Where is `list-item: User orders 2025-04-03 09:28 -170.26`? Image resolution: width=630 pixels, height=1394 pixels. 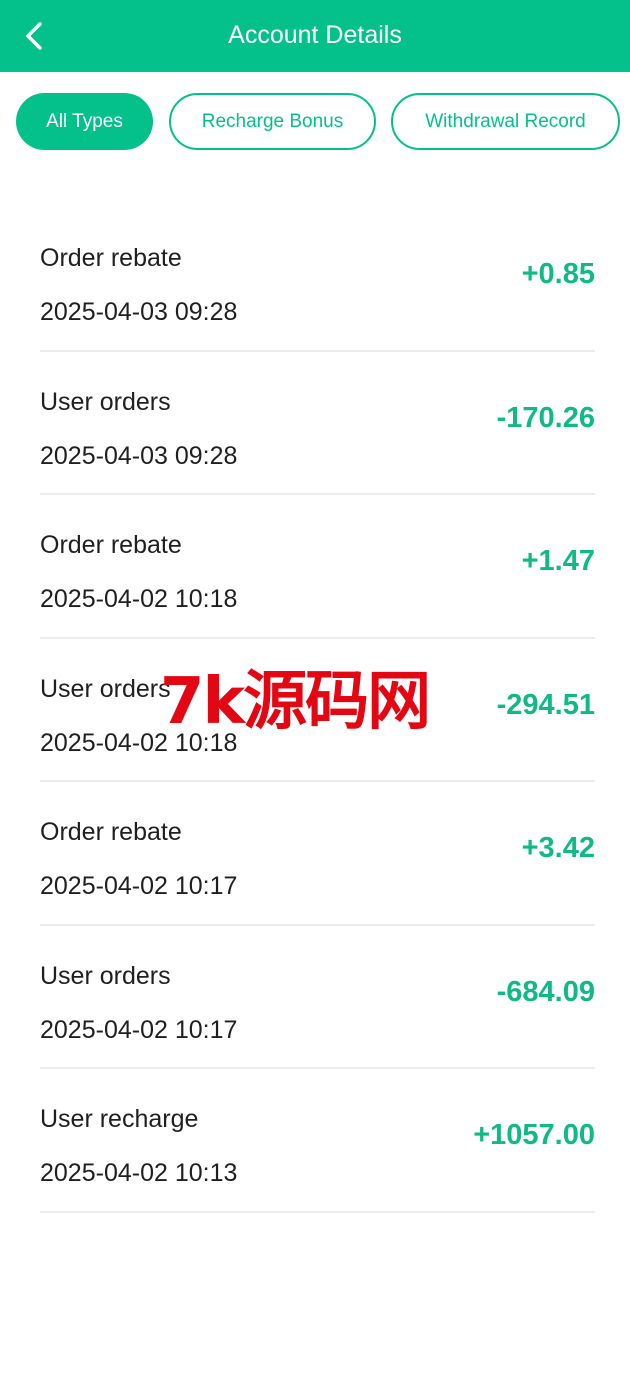 list-item: User orders 2025-04-03 09:28 -170.26 is located at coordinates (317, 423).